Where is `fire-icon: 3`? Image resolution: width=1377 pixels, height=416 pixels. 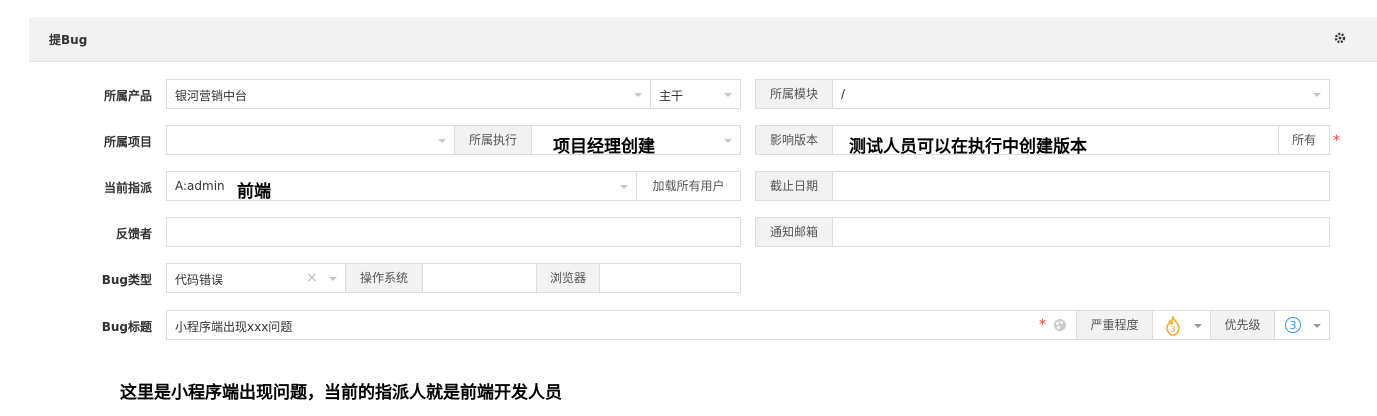 fire-icon: 3 is located at coordinates (1173, 326).